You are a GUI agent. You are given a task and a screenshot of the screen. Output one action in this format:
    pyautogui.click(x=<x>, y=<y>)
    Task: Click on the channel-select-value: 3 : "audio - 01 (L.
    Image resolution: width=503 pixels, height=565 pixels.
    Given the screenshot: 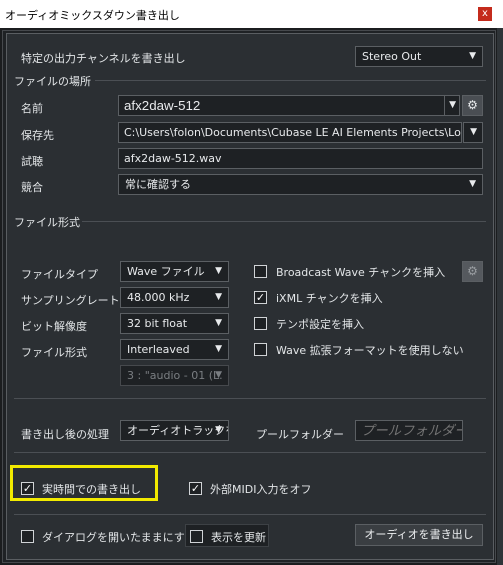 What is the action you would take?
    pyautogui.click(x=175, y=375)
    